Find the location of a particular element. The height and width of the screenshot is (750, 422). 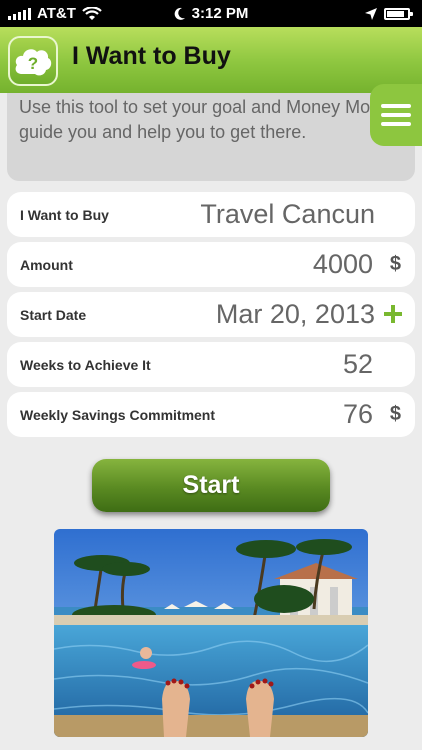

status-right is located at coordinates (388, 14).